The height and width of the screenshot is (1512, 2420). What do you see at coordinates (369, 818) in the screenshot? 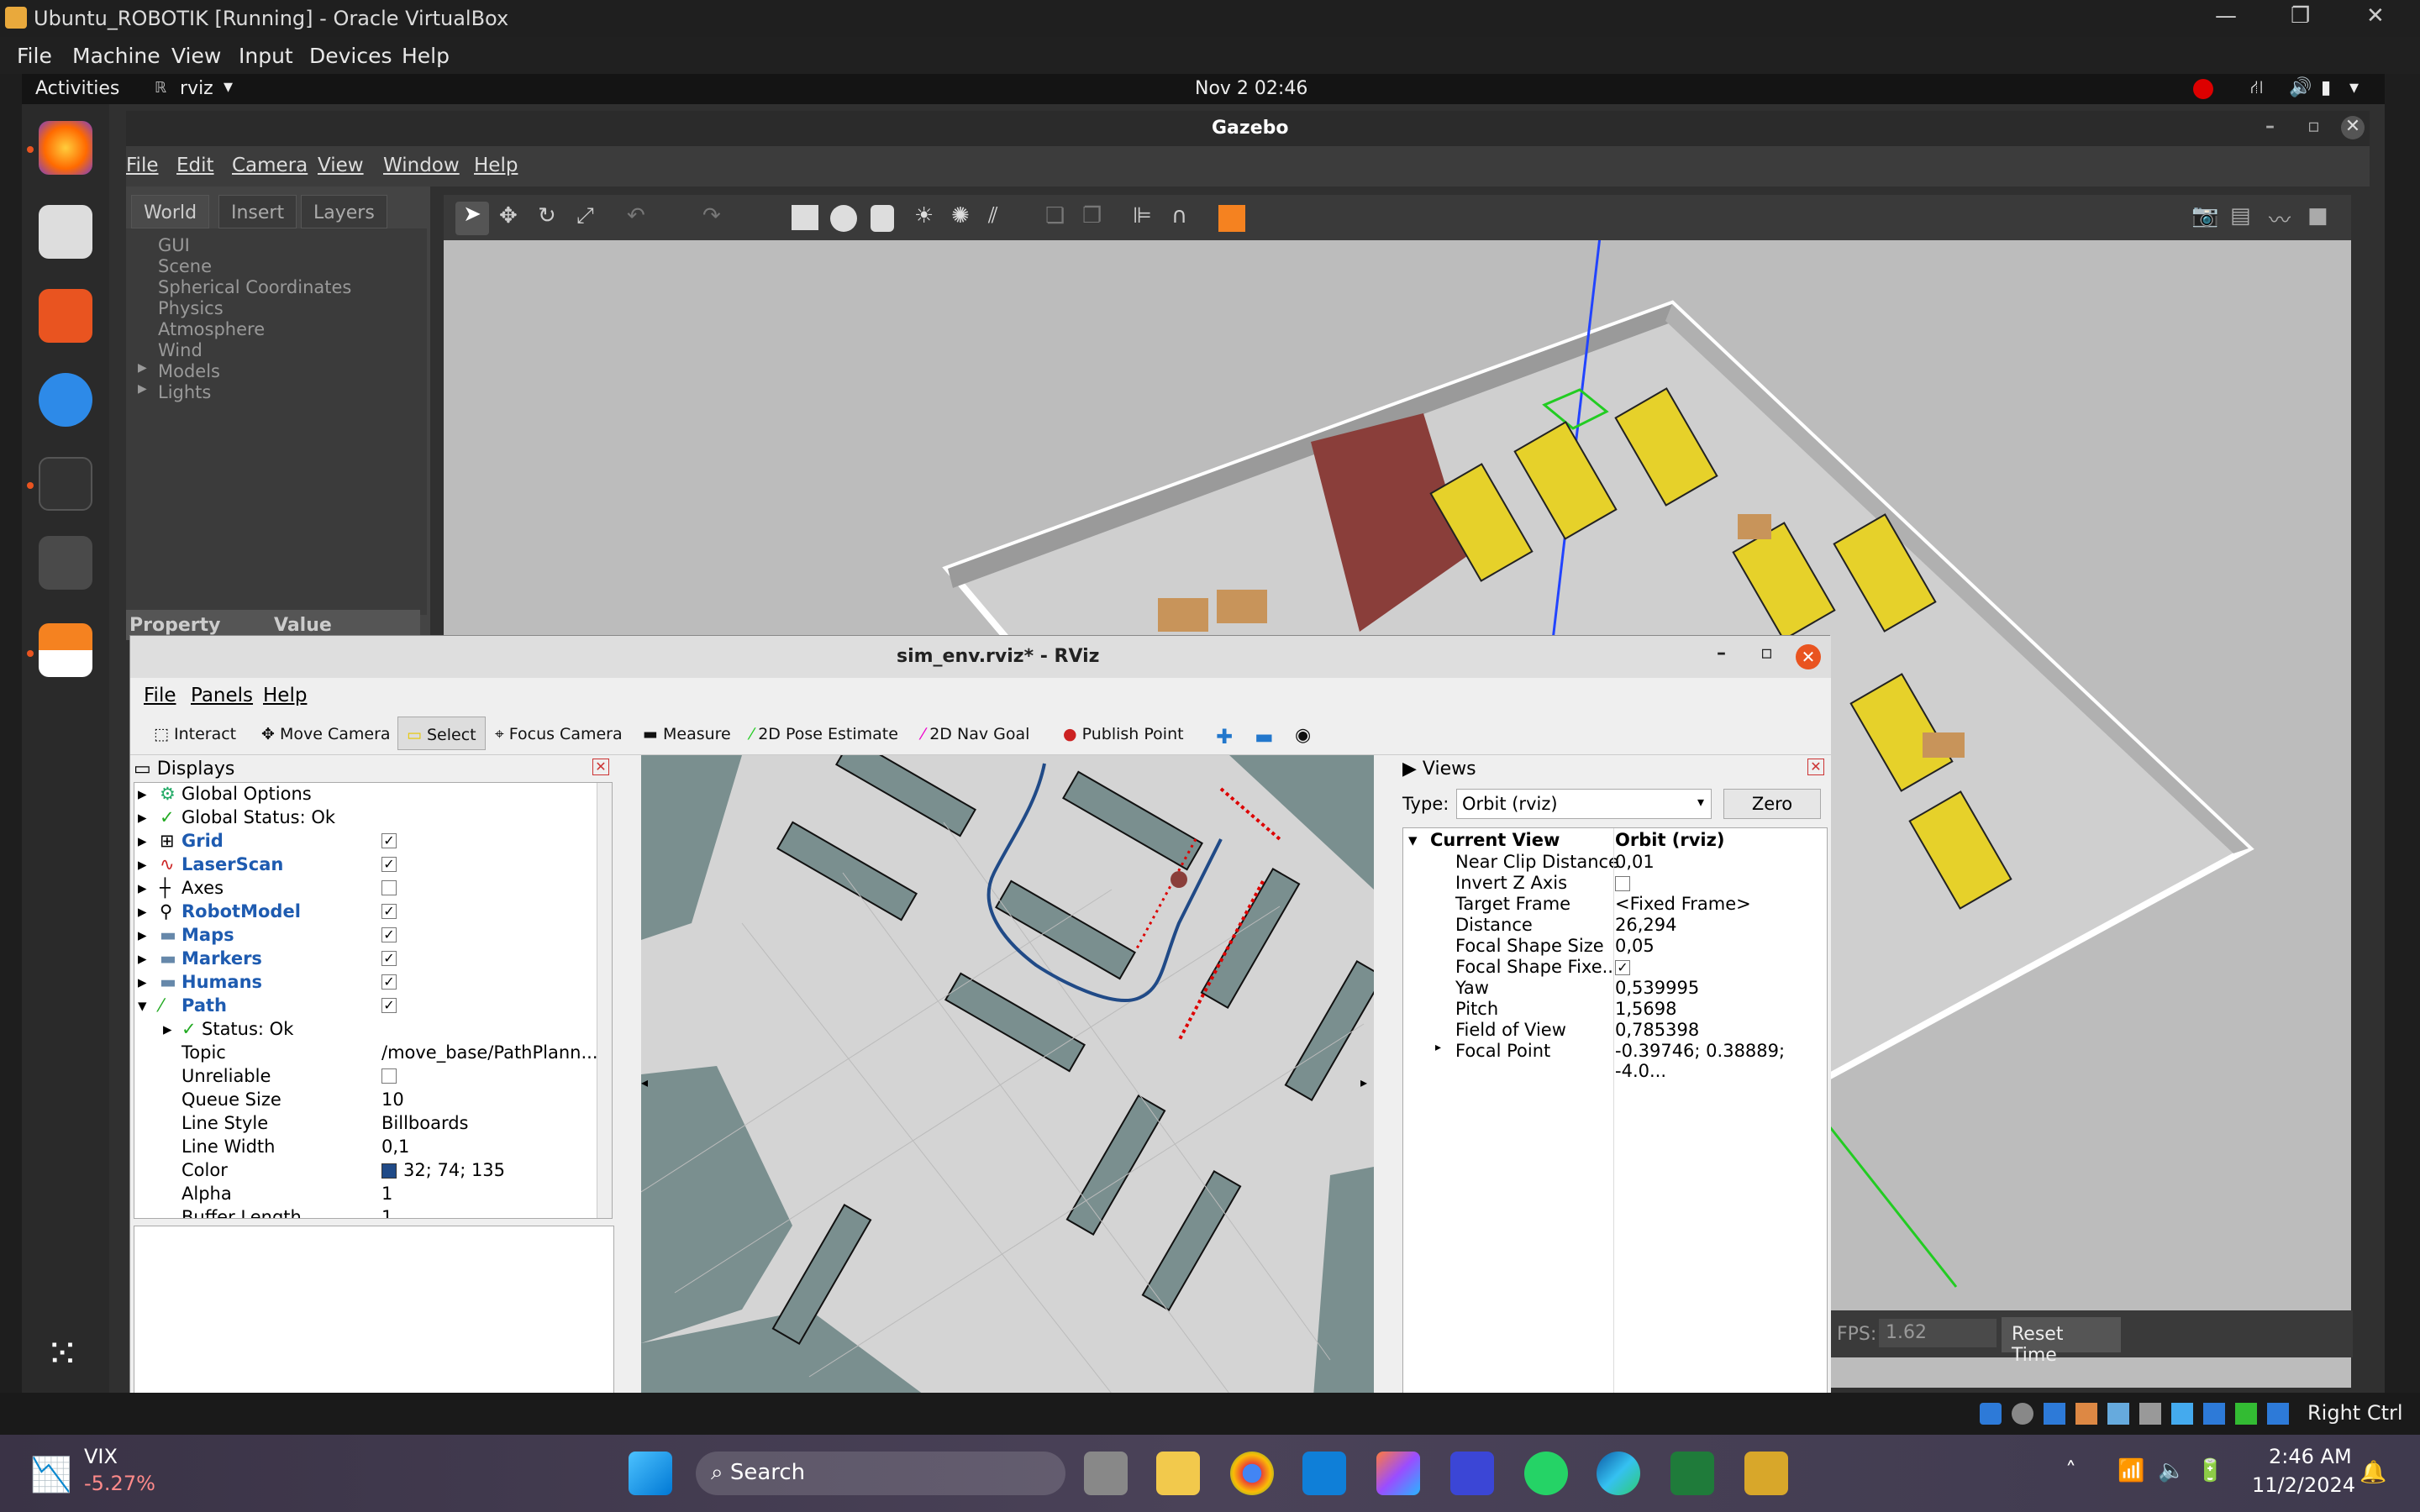
I see `display-row: ▸ ✓ Global Status: Ok` at bounding box center [369, 818].